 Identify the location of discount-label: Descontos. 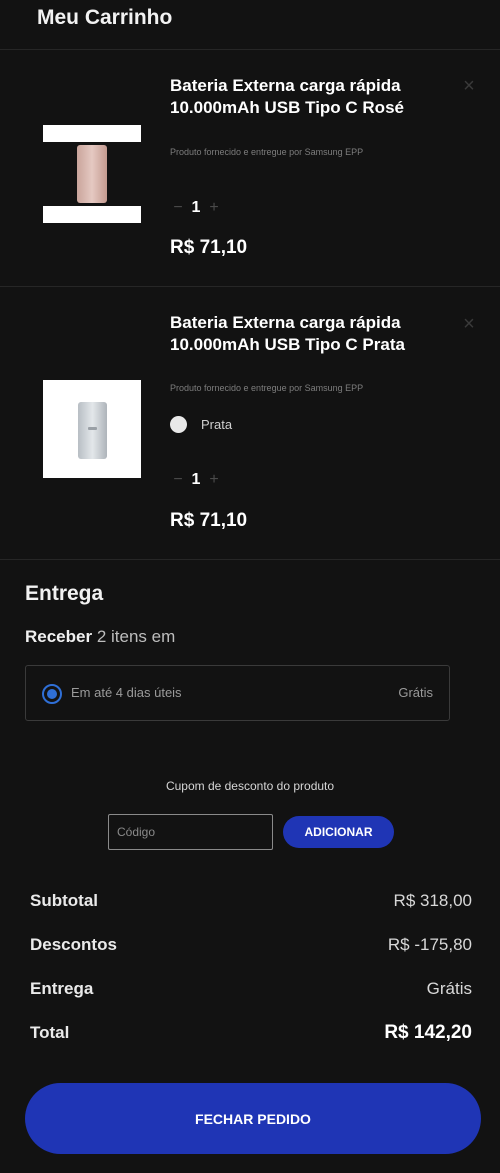
(73, 944).